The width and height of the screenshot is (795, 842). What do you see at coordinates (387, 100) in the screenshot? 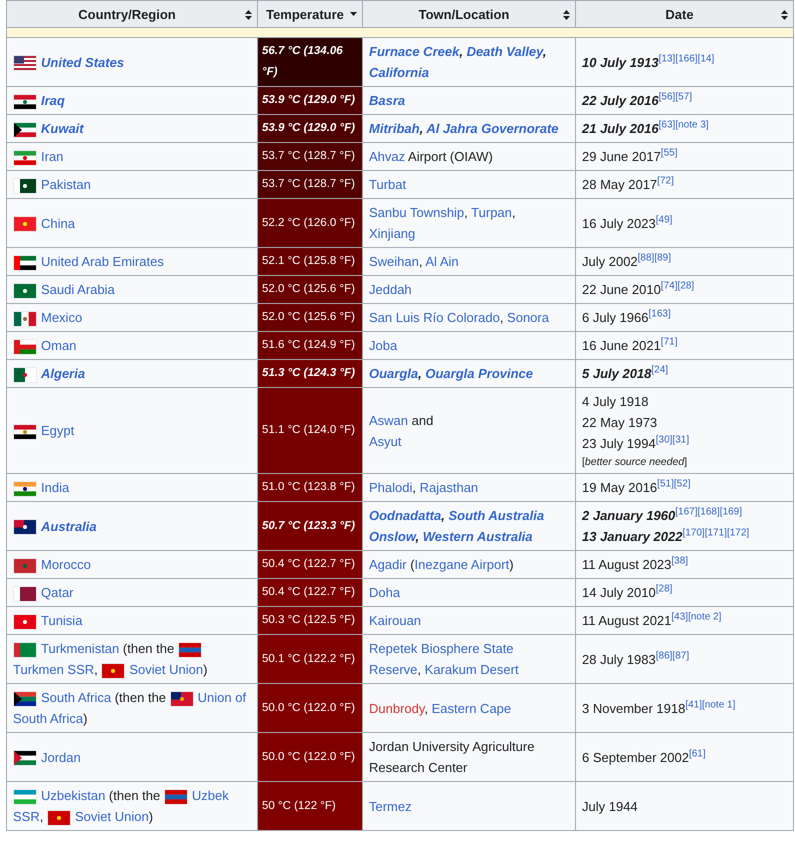
I see `location-link: Basra` at bounding box center [387, 100].